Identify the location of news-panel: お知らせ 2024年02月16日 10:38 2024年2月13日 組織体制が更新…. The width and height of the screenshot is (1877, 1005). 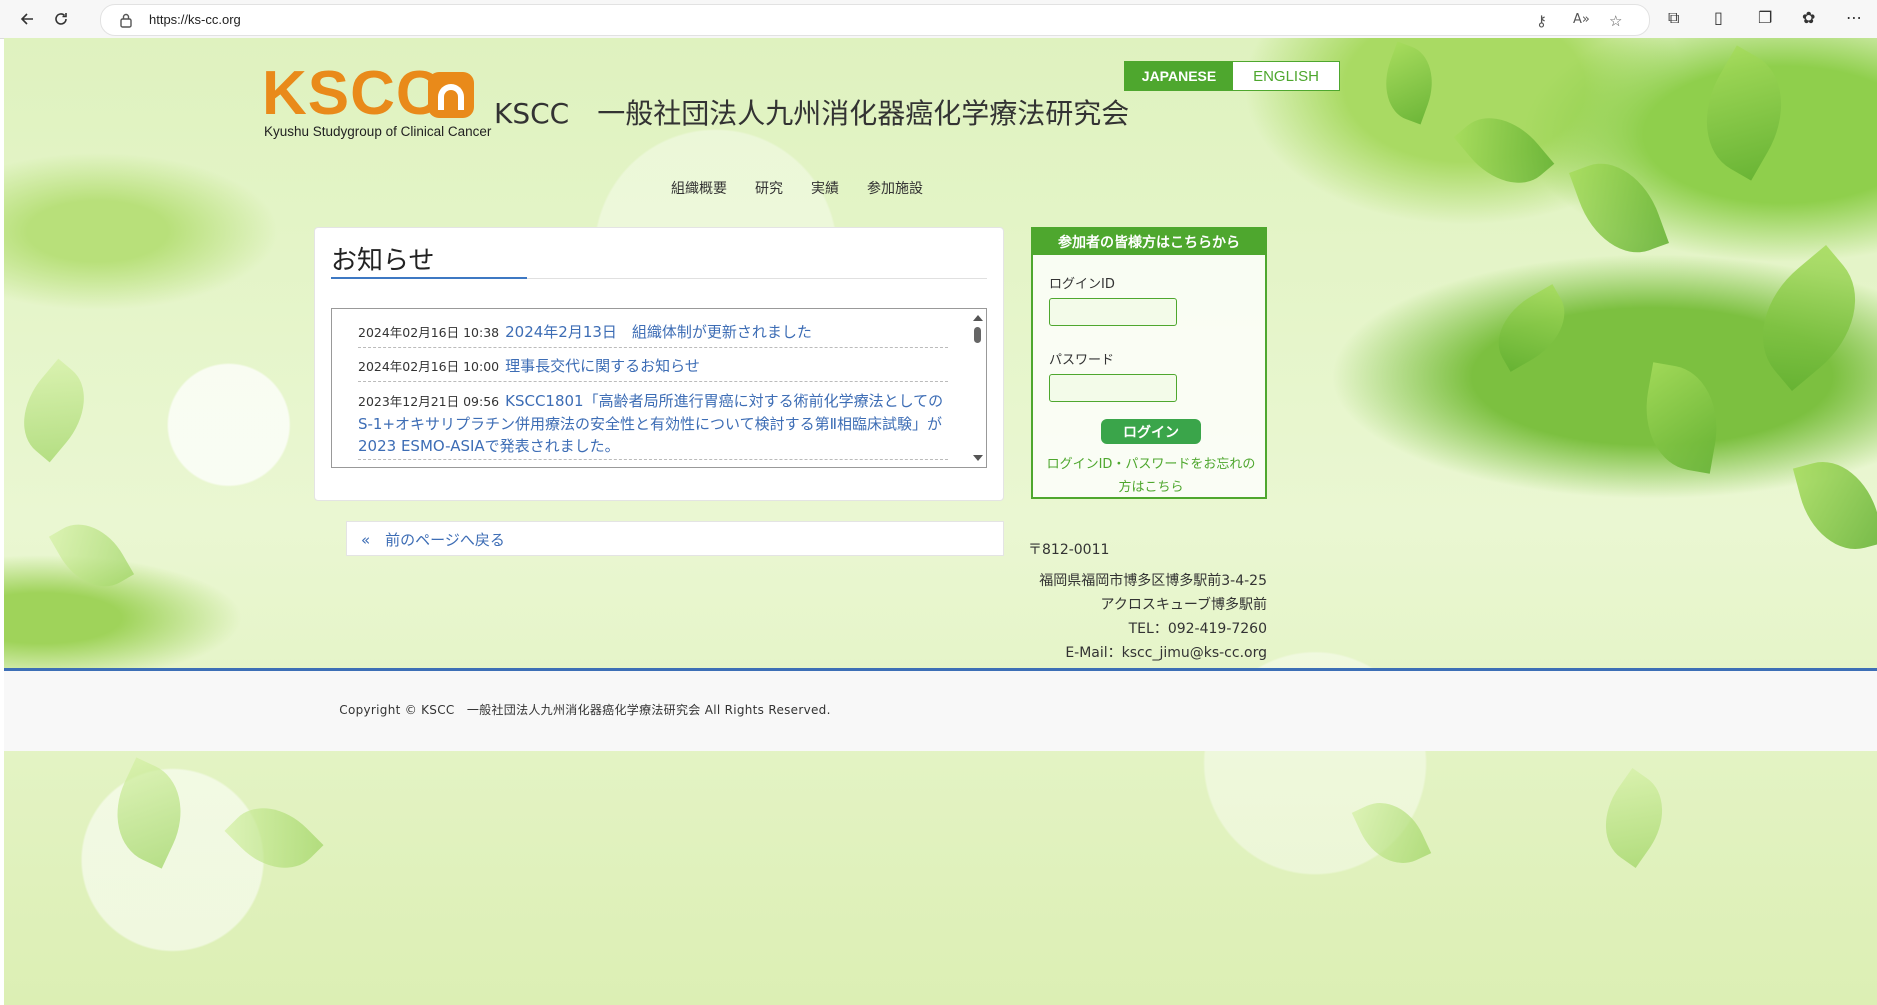
(659, 364).